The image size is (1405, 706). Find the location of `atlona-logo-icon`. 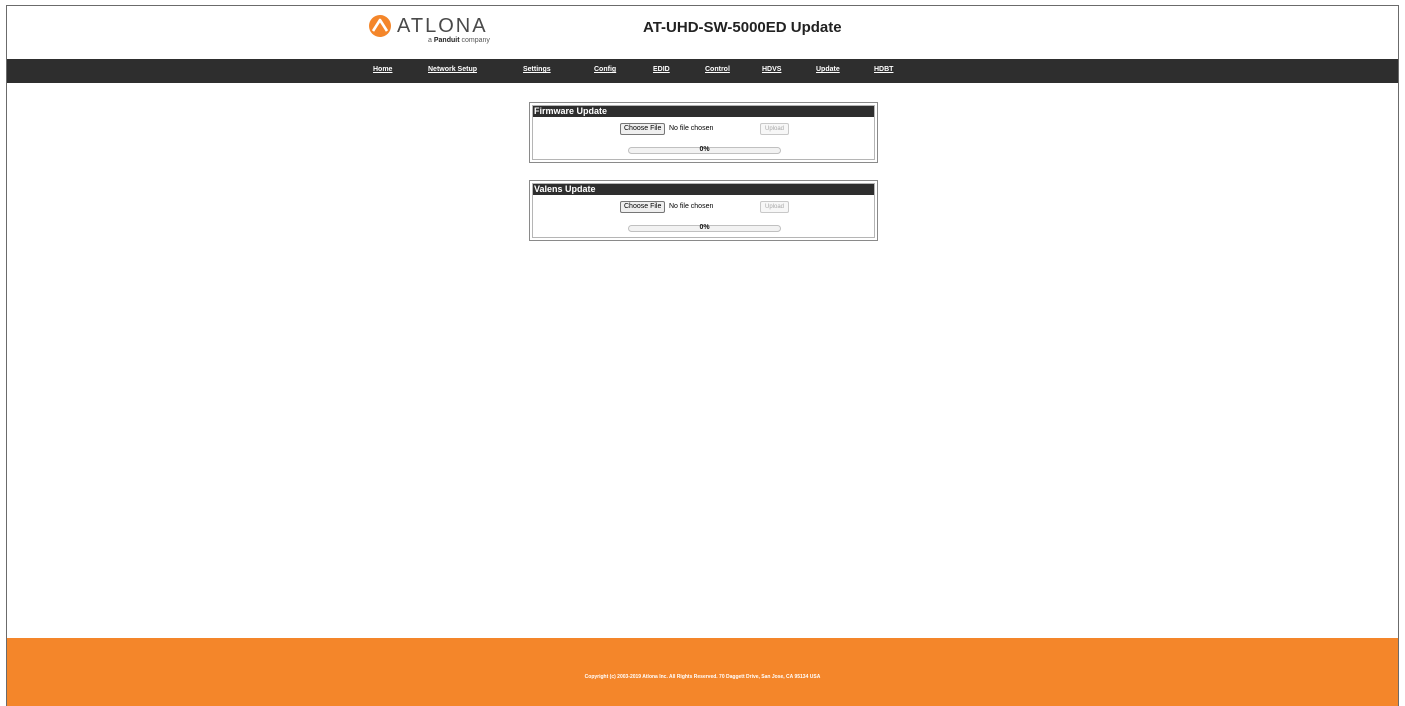

atlona-logo-icon is located at coordinates (380, 26).